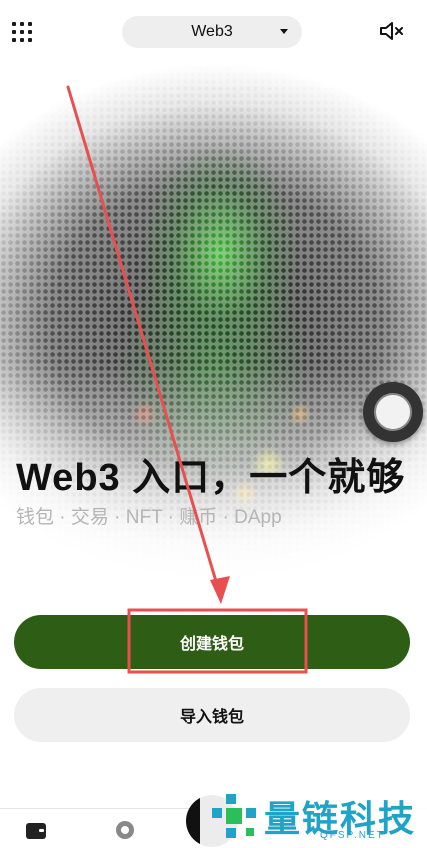 This screenshot has height=848, width=427. I want to click on network-selector: Web3, so click(212, 32).